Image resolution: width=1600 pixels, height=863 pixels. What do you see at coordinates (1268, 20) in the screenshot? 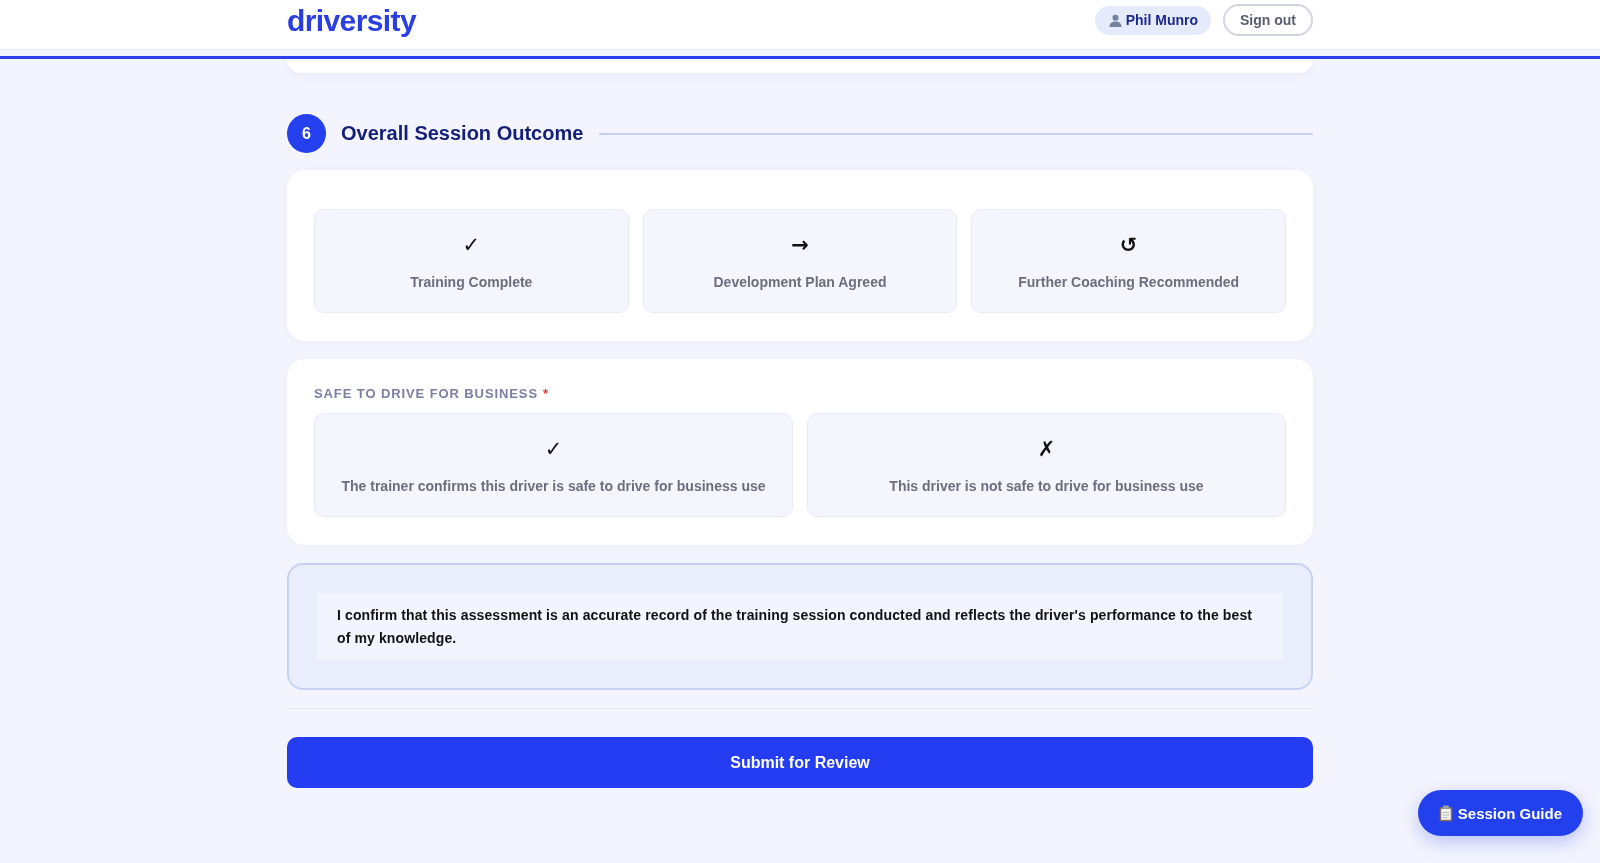
I see `sign-out-button: Sign out` at bounding box center [1268, 20].